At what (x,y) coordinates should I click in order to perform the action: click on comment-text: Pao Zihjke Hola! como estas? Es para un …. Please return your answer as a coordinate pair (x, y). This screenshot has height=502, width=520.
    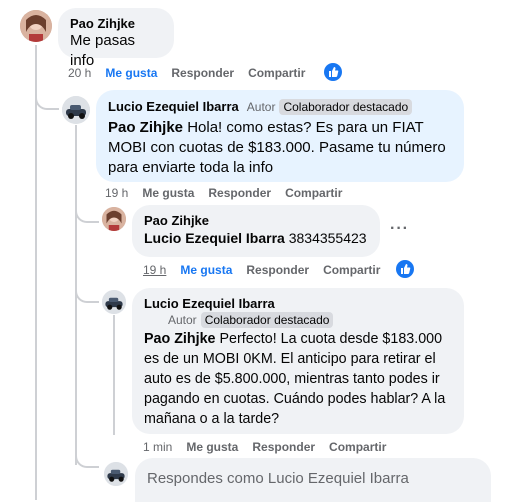
    Looking at the image, I should click on (277, 147).